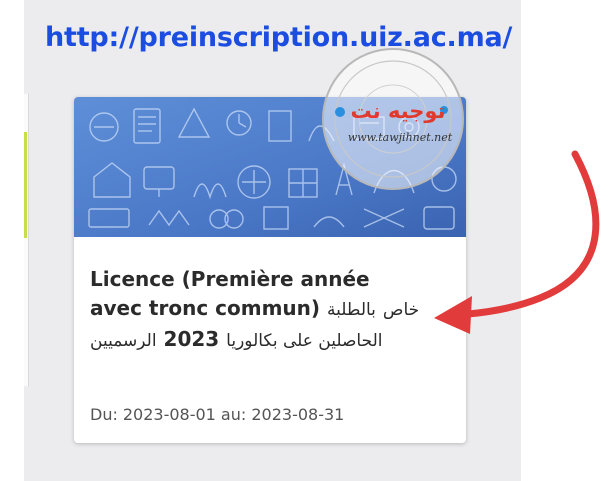 The height and width of the screenshot is (481, 610). I want to click on program-title-year: 2023, so click(191, 339).